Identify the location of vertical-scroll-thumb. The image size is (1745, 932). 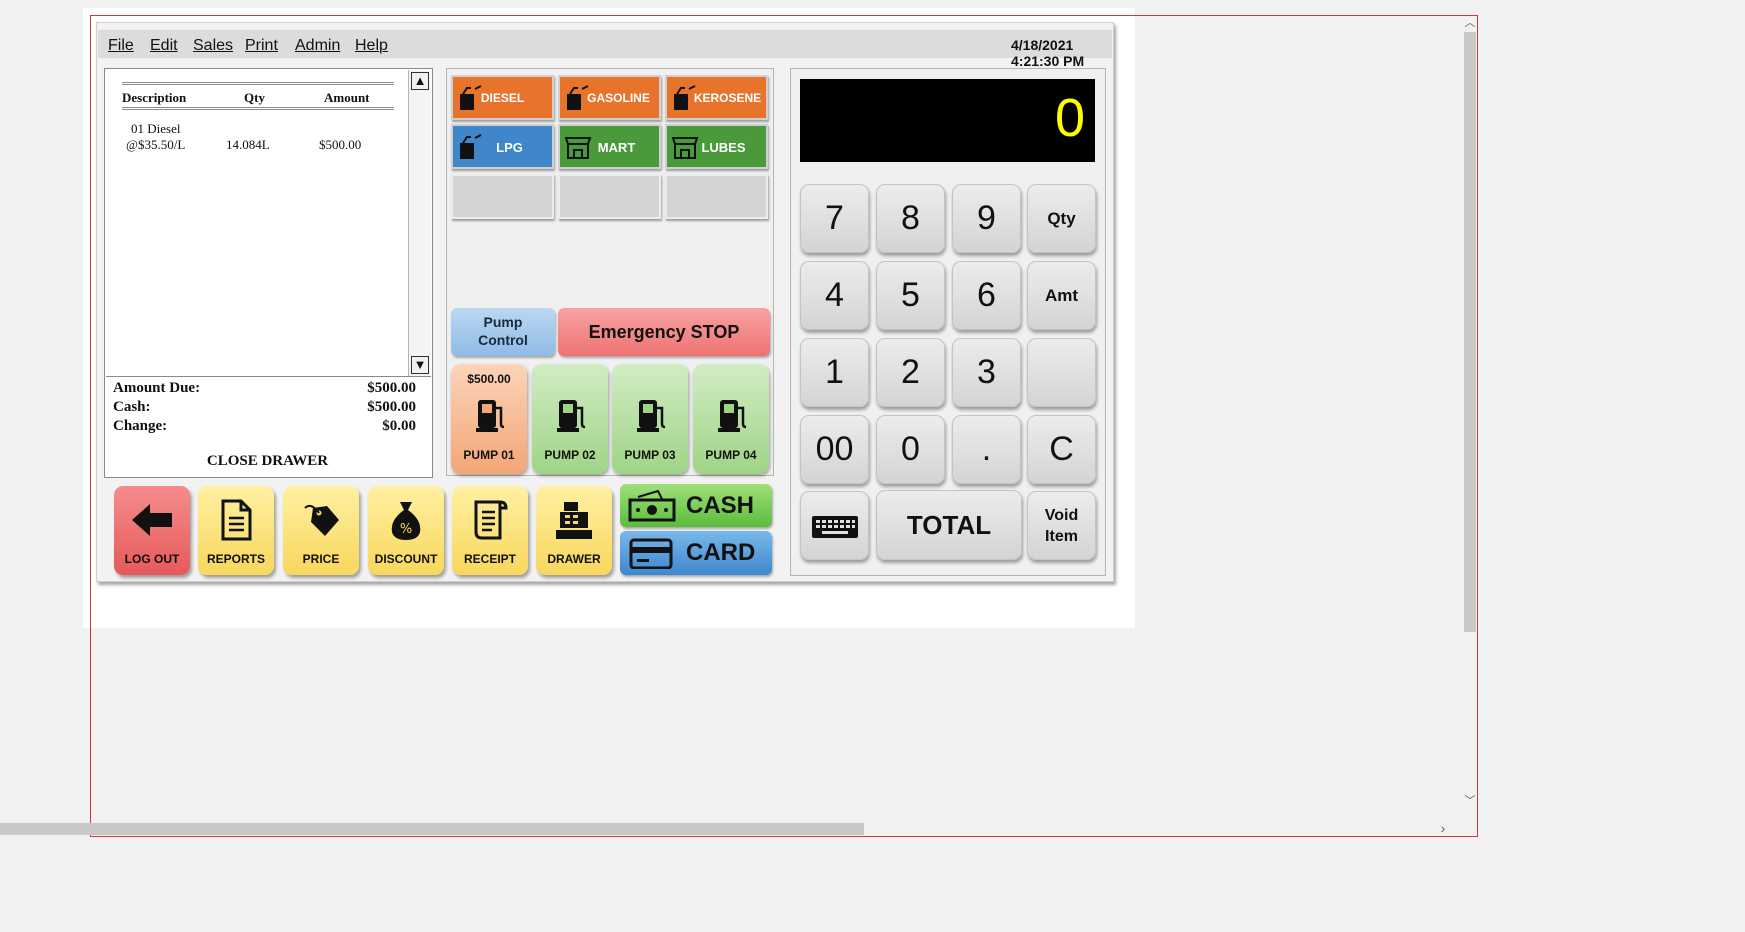
(1470, 332).